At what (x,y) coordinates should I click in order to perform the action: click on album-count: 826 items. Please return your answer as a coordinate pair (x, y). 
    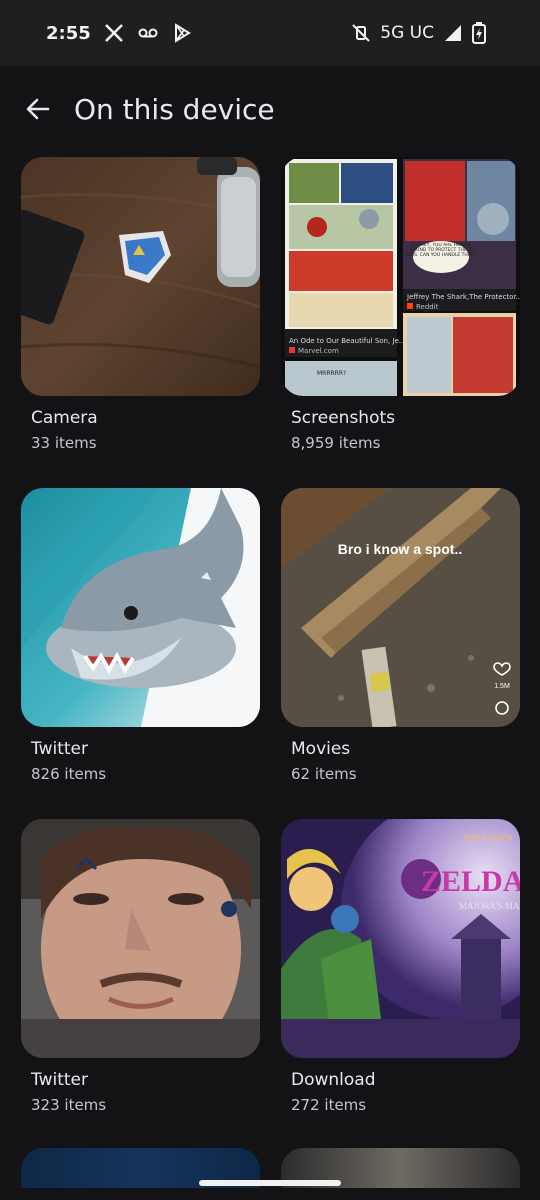
    Looking at the image, I should click on (69, 774).